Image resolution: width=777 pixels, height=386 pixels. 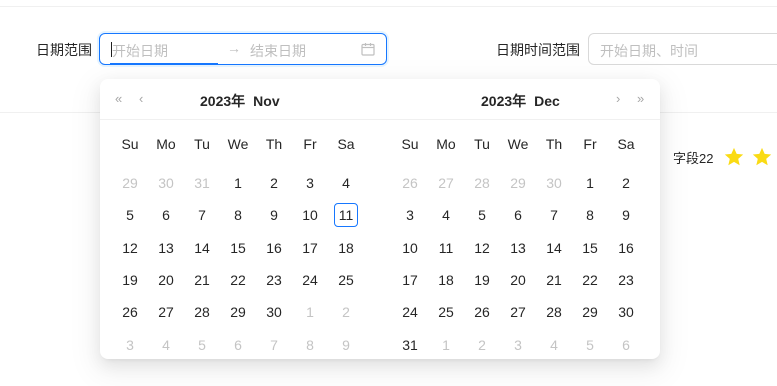 I want to click on day-cell: 11, so click(x=446, y=248).